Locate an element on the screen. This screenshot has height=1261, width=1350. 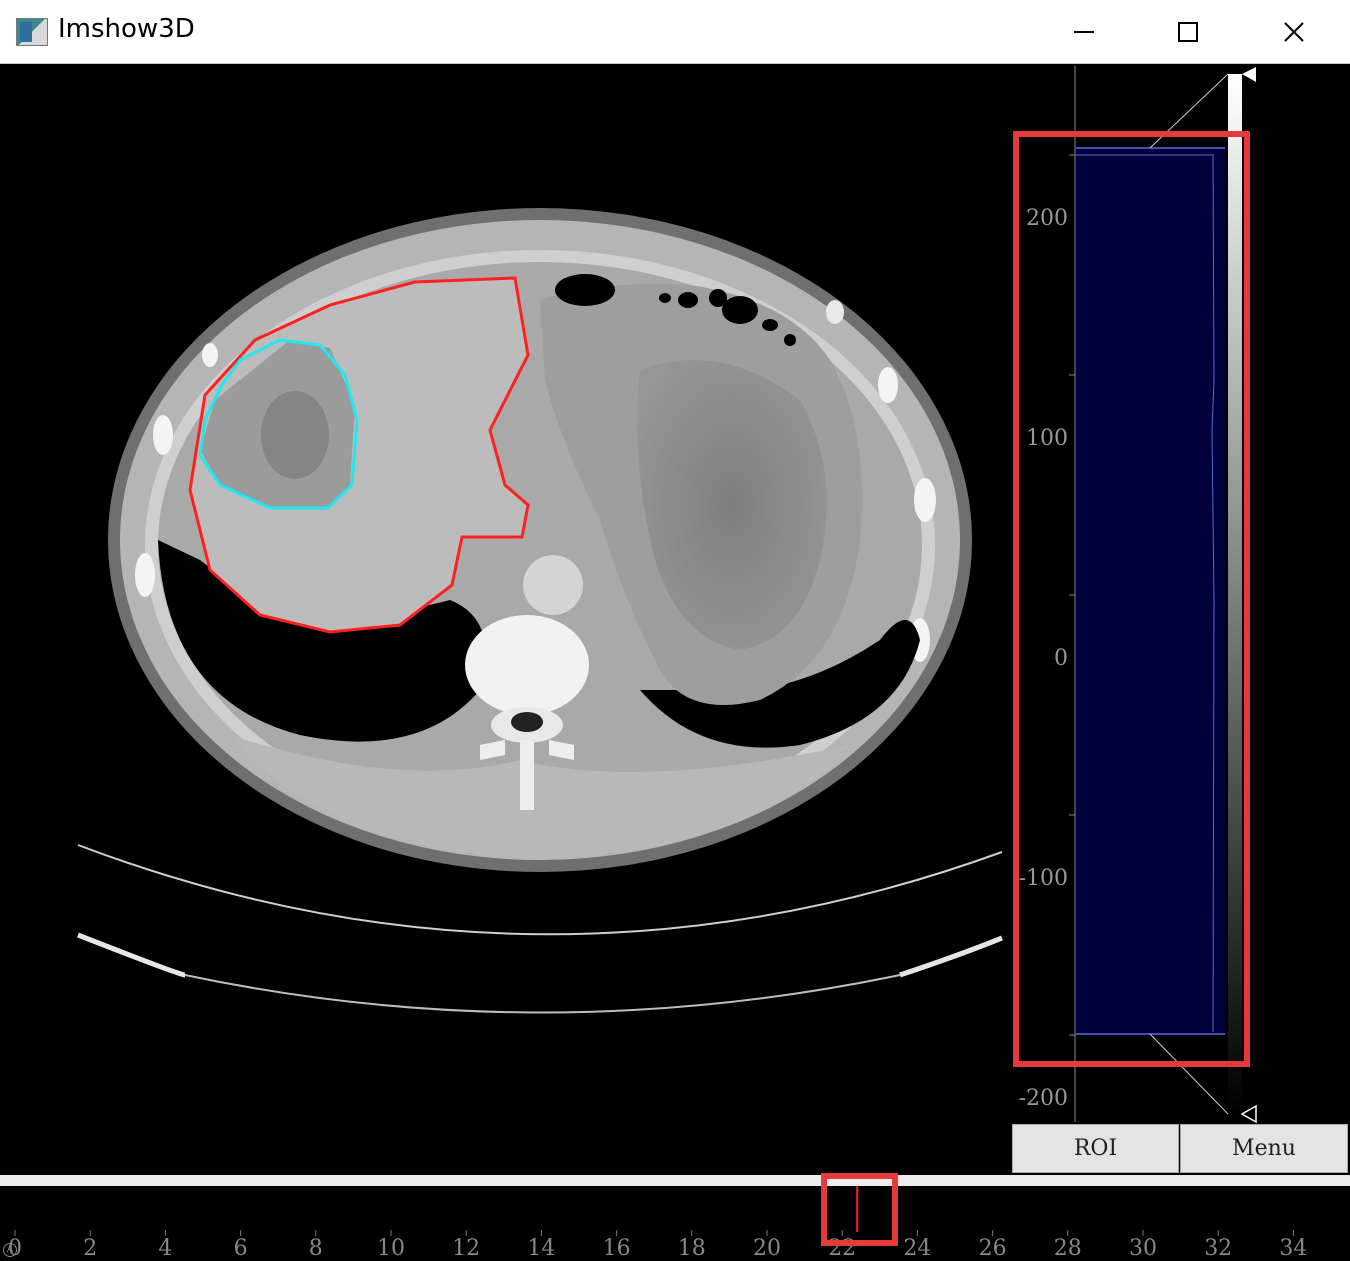
timeline-tick-label: 16 is located at coordinates (616, 1248).